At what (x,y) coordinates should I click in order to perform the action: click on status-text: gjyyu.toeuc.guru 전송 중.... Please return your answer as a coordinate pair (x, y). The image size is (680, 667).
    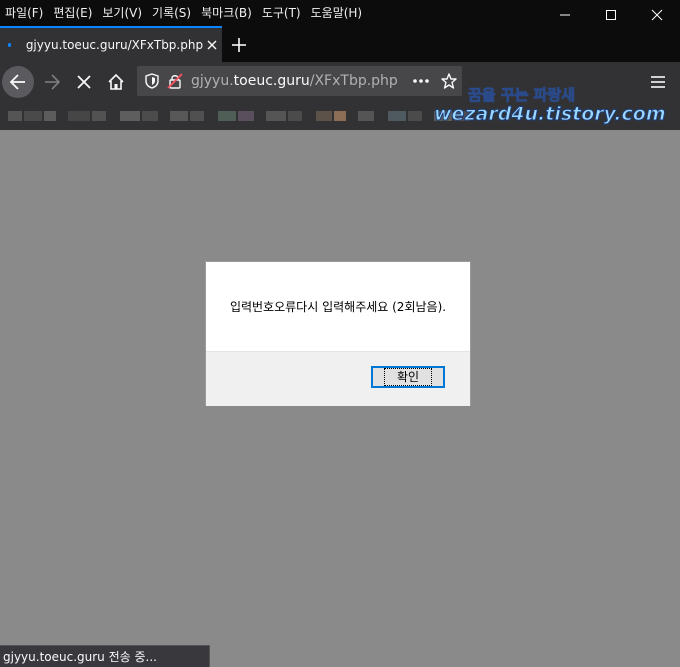
    Looking at the image, I should click on (80, 657).